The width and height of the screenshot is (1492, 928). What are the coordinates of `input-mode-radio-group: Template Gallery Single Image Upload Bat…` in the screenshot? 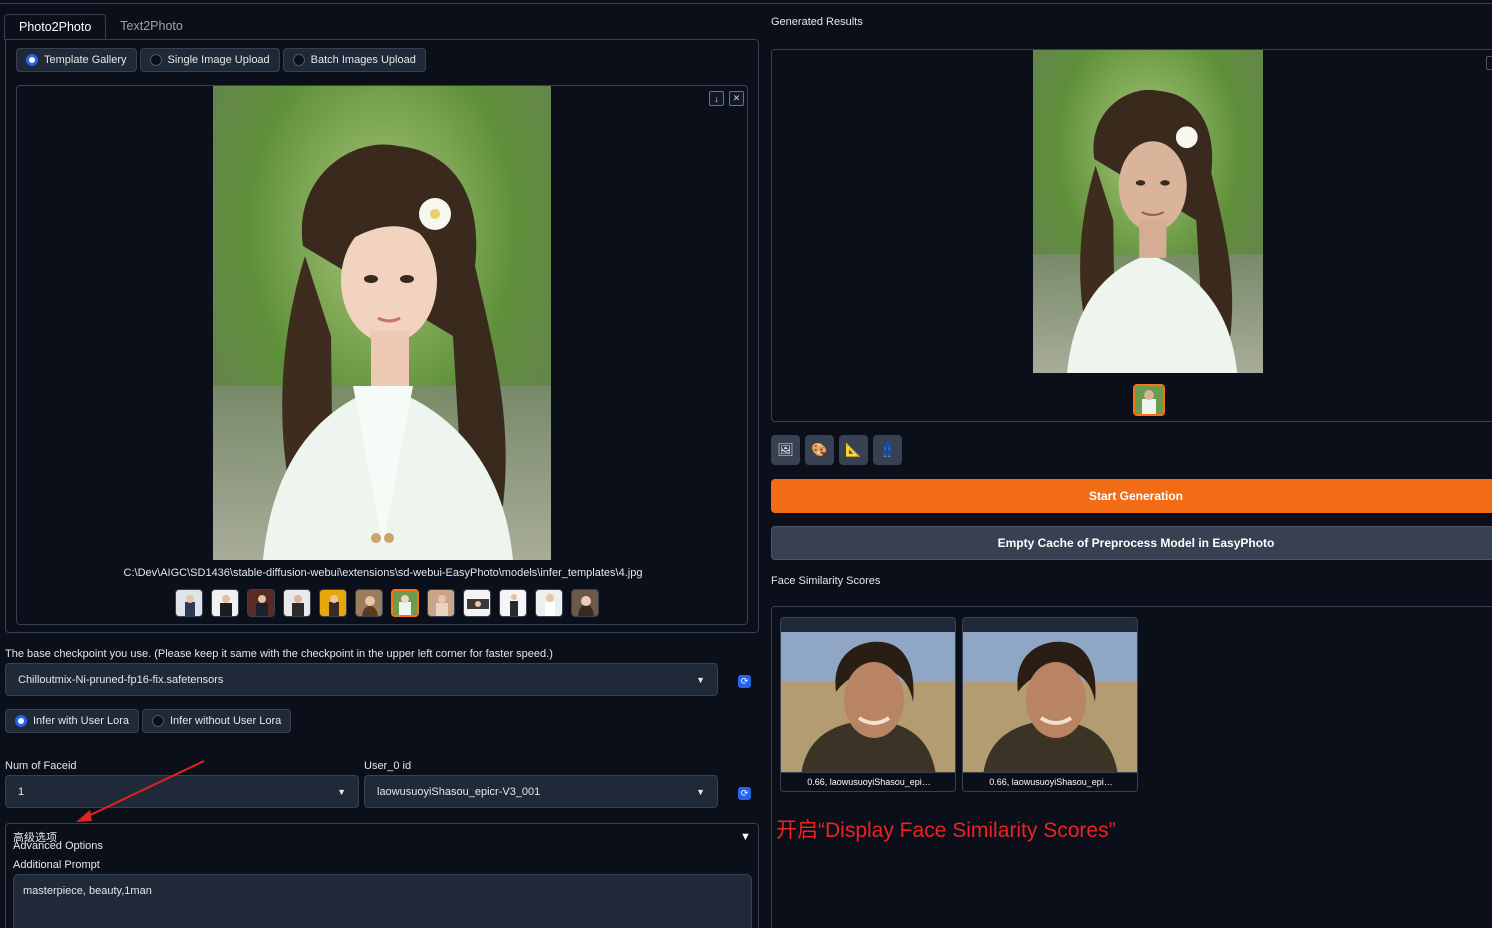 It's located at (221, 60).